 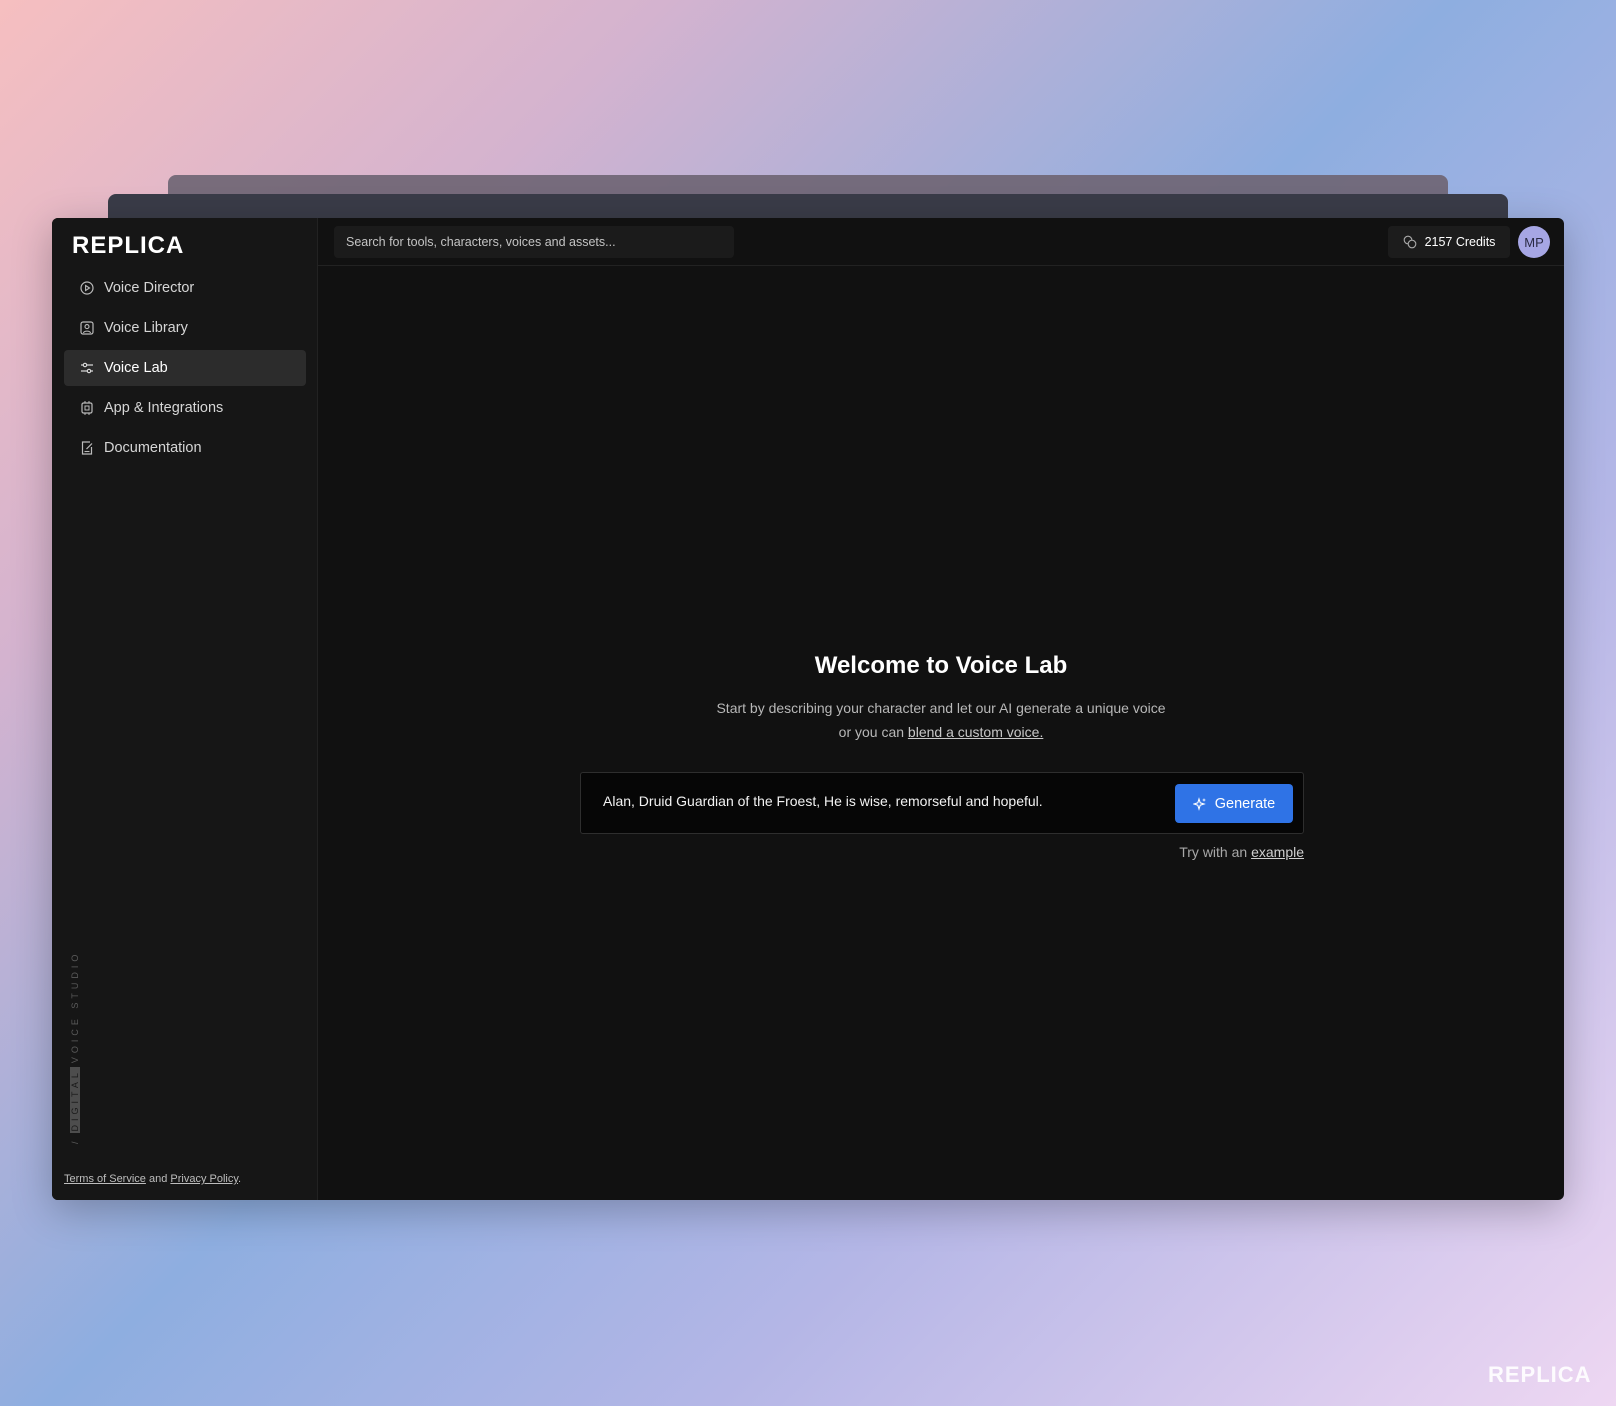 What do you see at coordinates (1199, 803) in the screenshot?
I see `sparkle-icon` at bounding box center [1199, 803].